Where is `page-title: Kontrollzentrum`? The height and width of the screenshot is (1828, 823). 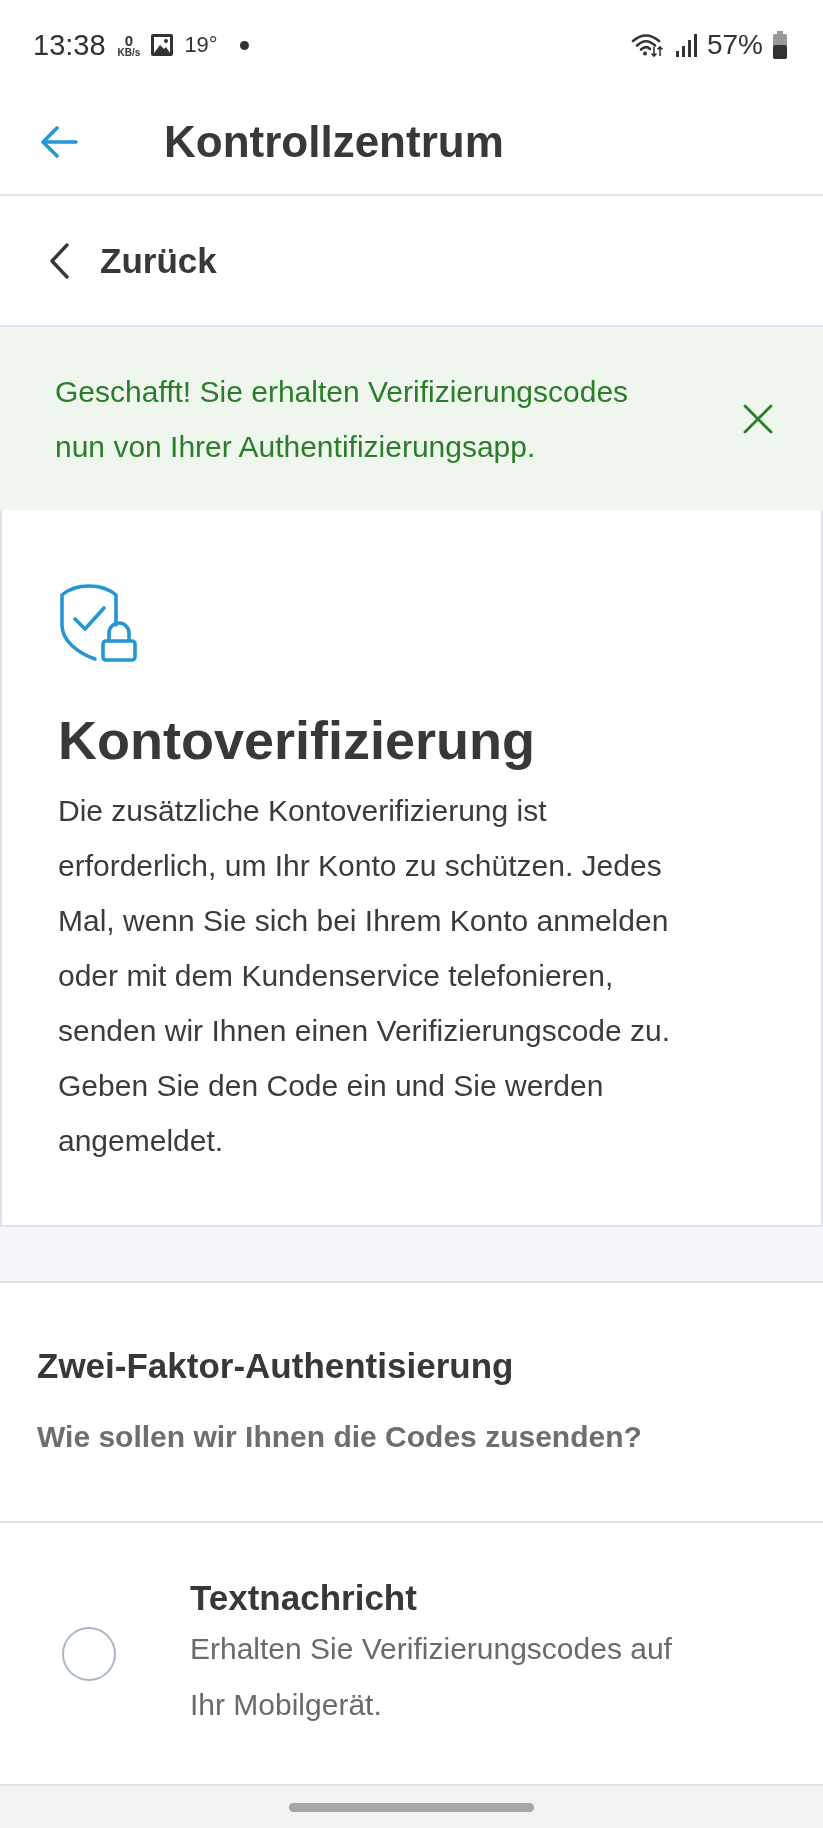
page-title: Kontrollzentrum is located at coordinates (334, 141).